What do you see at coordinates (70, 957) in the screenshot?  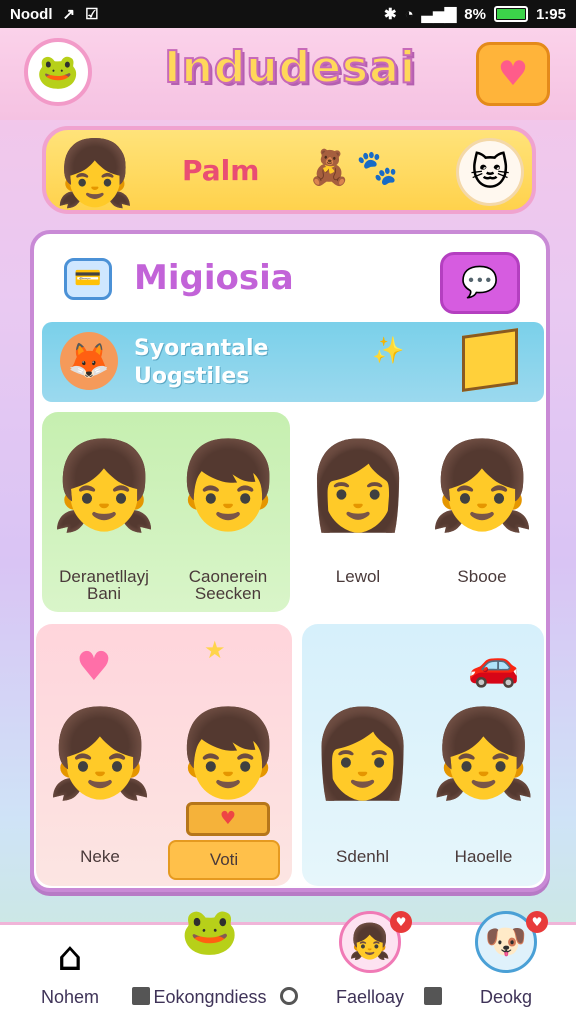 I see `home-icon: ⌂` at bounding box center [70, 957].